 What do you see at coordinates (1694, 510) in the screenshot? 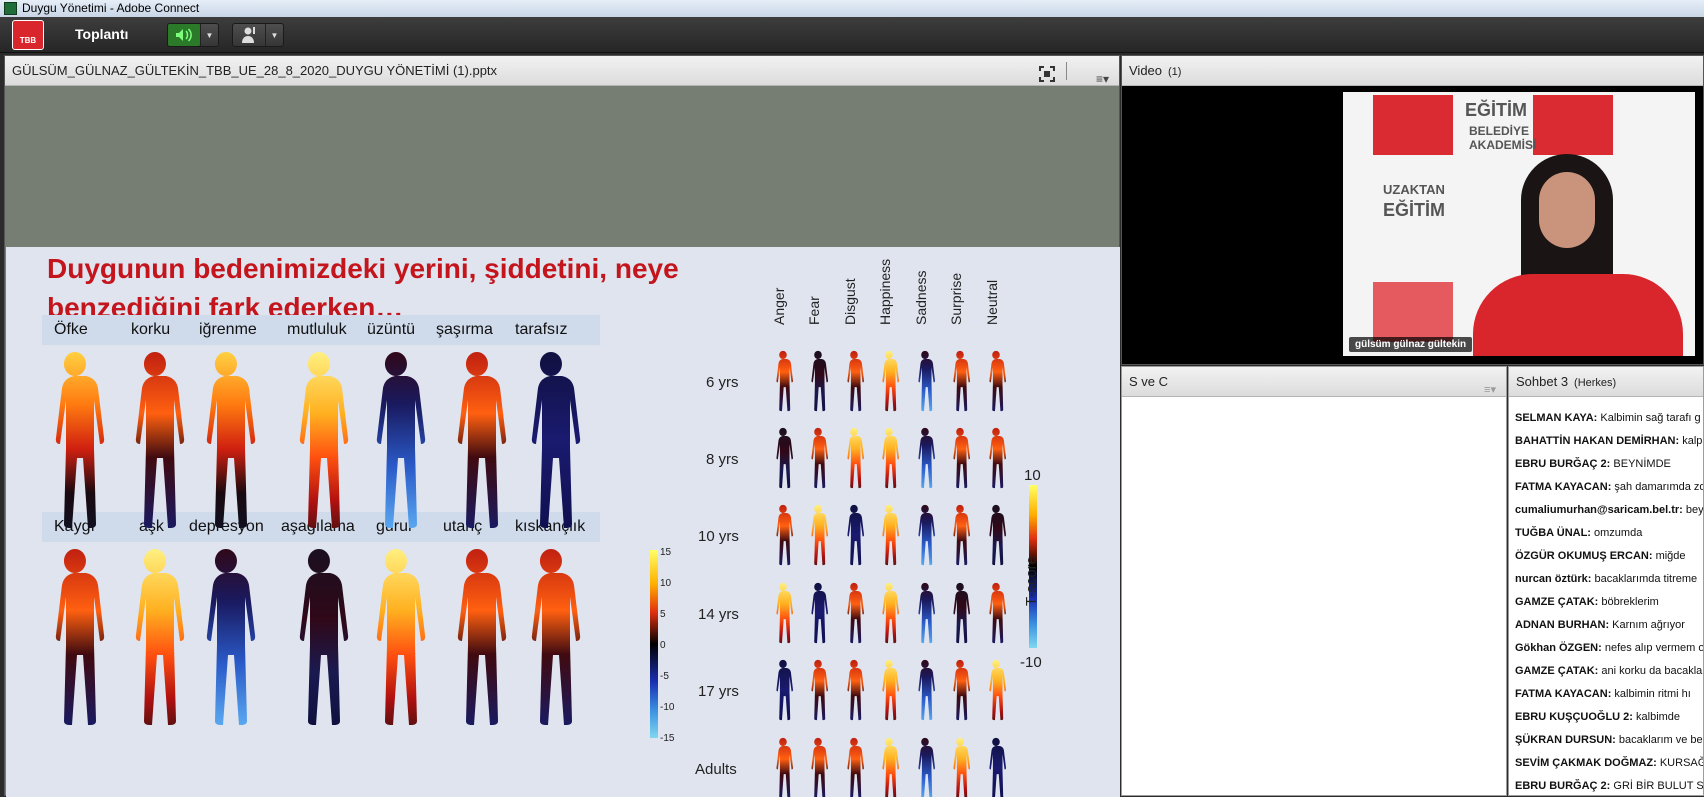
I see `chat-text: beyni` at bounding box center [1694, 510].